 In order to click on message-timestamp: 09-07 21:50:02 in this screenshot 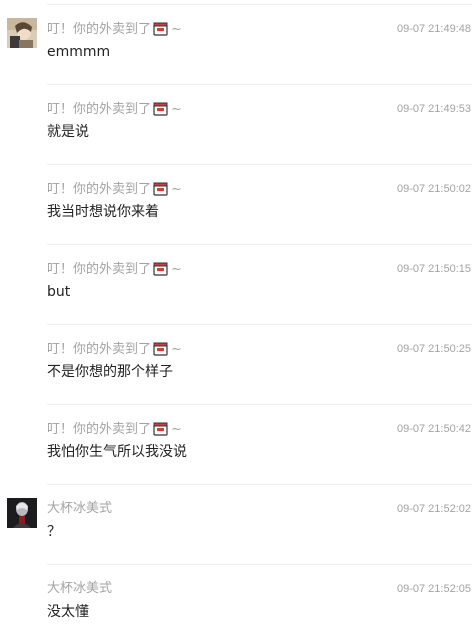, I will do `click(433, 189)`.